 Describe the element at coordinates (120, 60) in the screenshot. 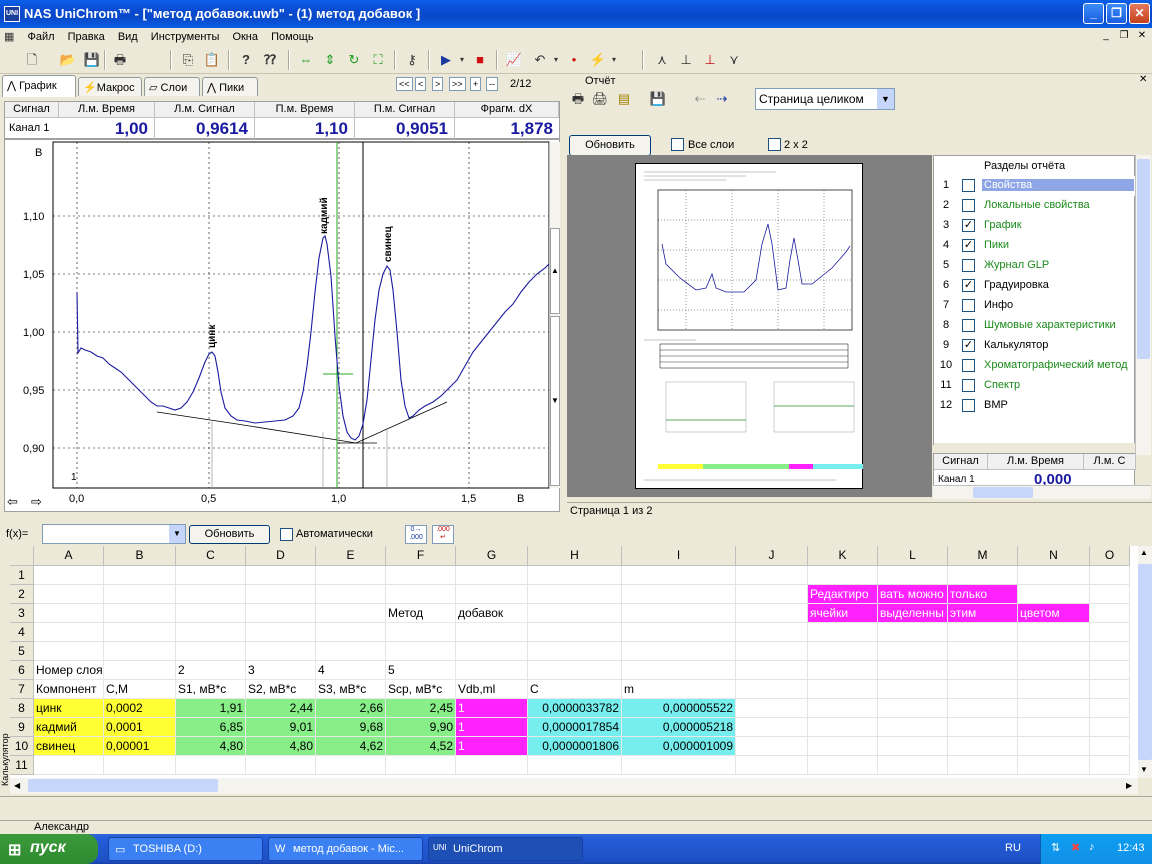

I see `print-icon: 🖶` at that location.